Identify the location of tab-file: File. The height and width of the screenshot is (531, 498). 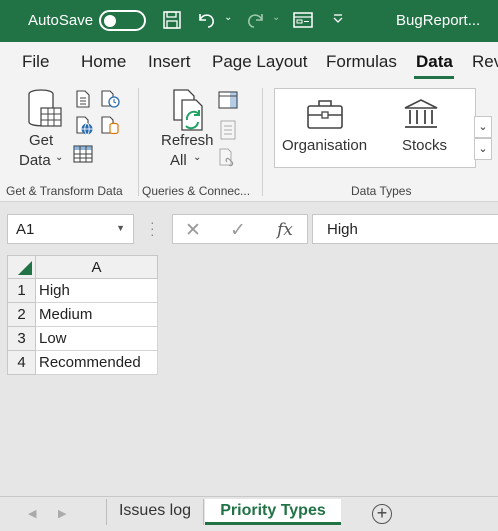
(35, 62).